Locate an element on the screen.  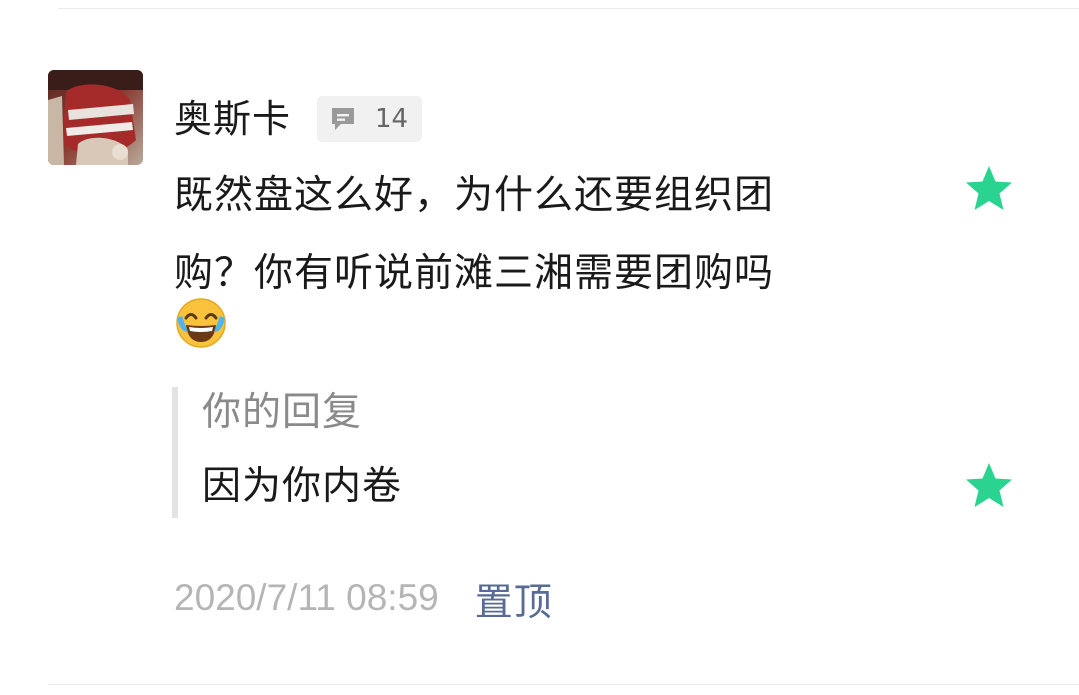
reply-count-badge: 14 is located at coordinates (370, 119).